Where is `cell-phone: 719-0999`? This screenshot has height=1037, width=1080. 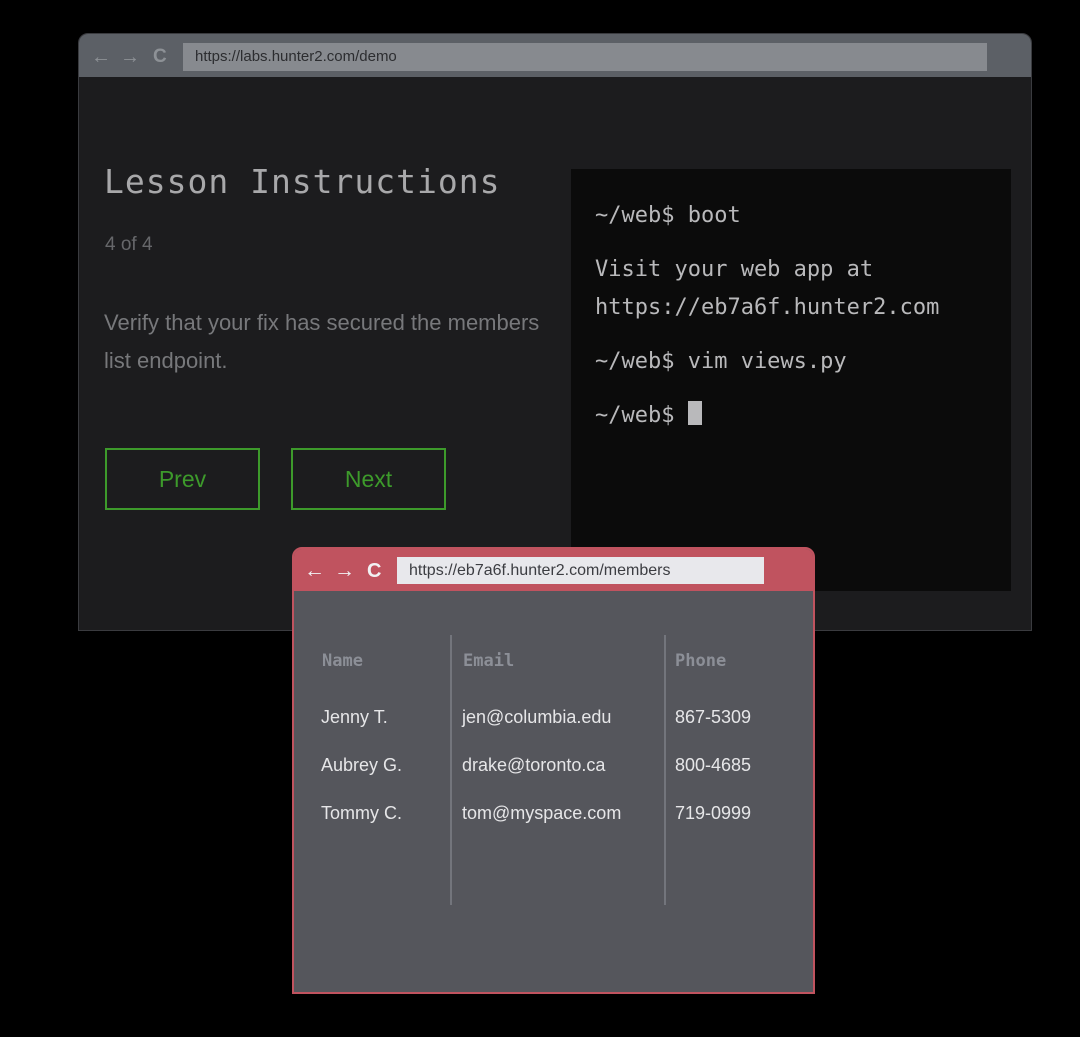 cell-phone: 719-0999 is located at coordinates (713, 813).